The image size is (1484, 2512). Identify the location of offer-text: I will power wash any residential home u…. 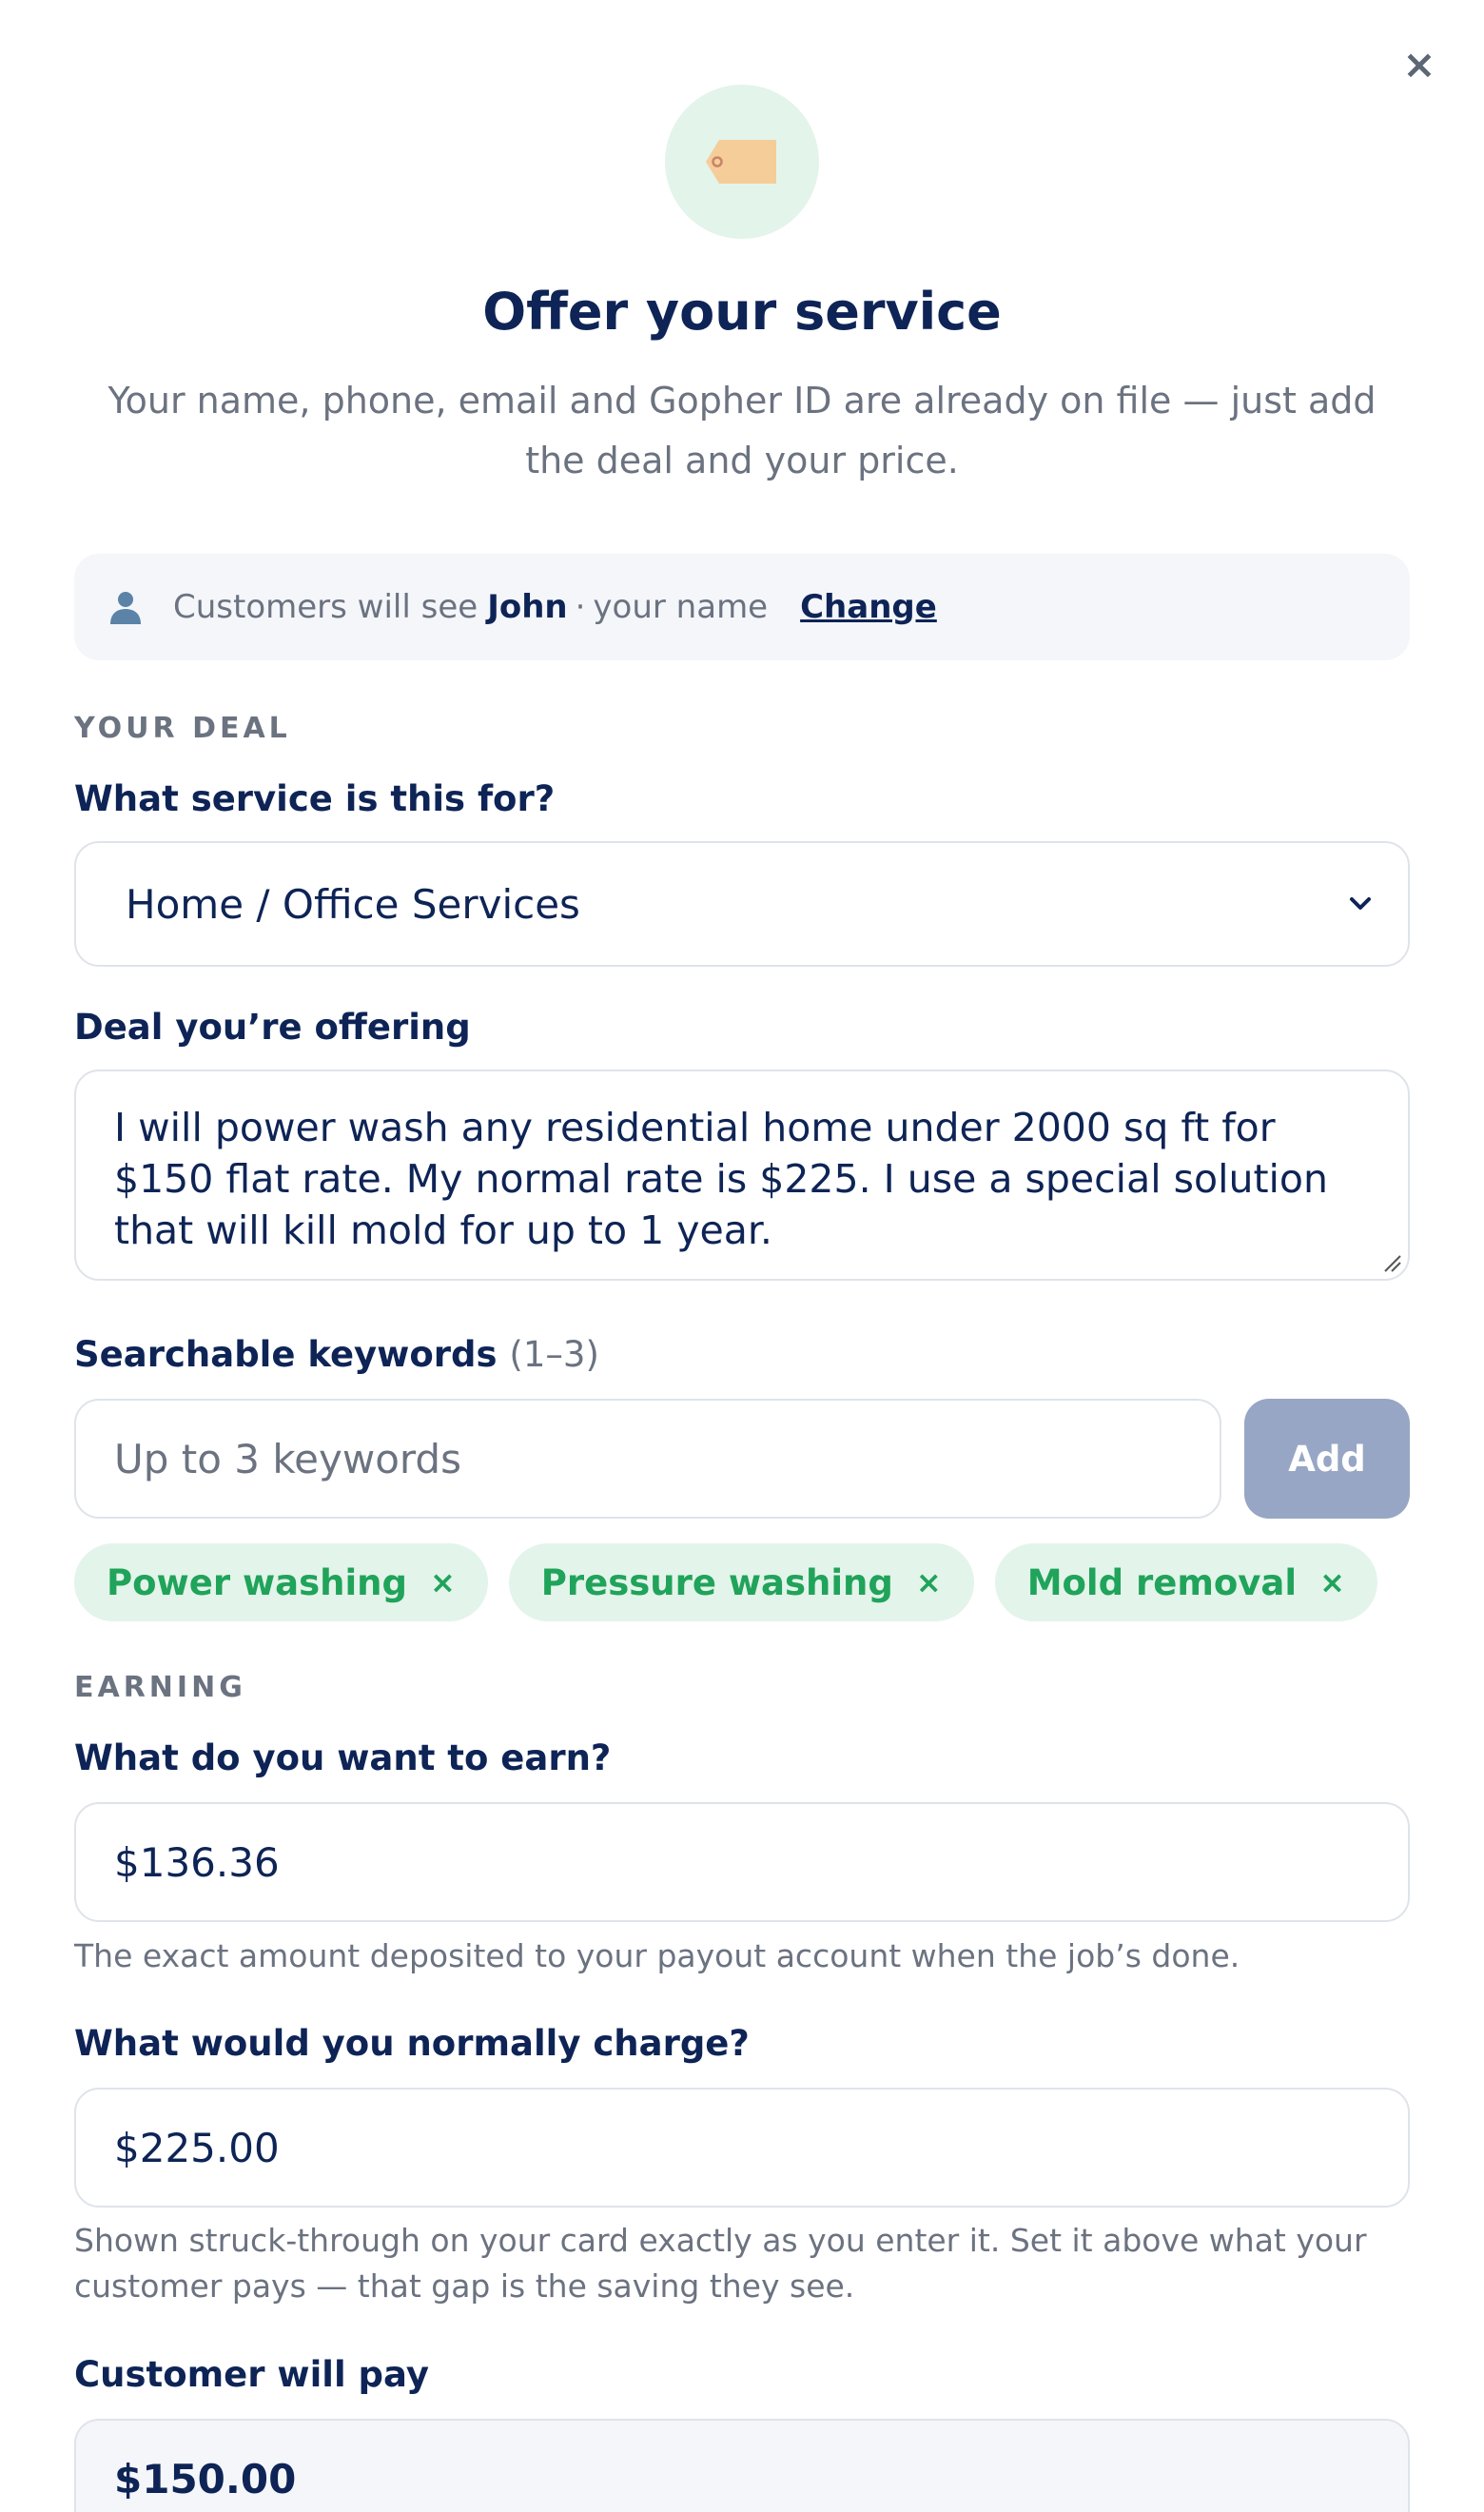
(721, 1179).